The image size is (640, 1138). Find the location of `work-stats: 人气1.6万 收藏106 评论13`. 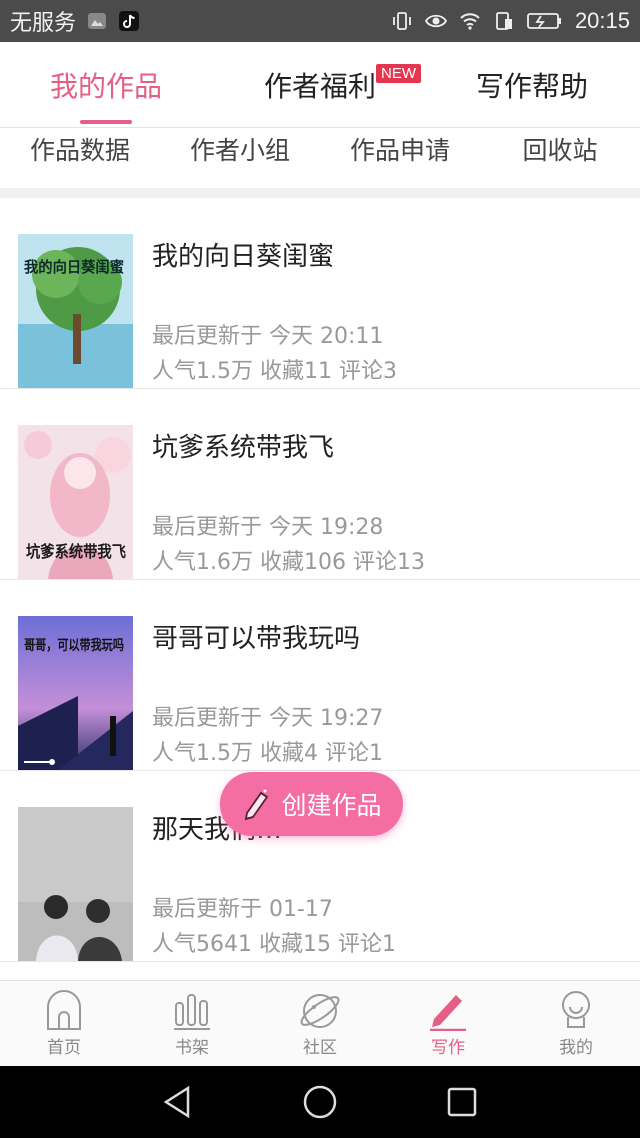

work-stats: 人气1.6万 收藏106 评论13 is located at coordinates (288, 562).